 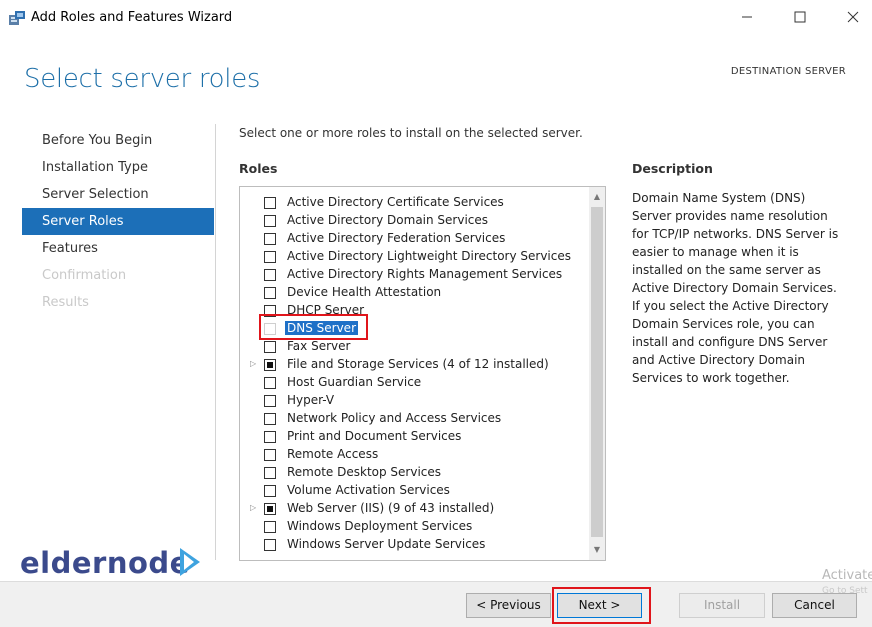 I want to click on destination-server-label: DESTINATION SERVER, so click(x=788, y=71).